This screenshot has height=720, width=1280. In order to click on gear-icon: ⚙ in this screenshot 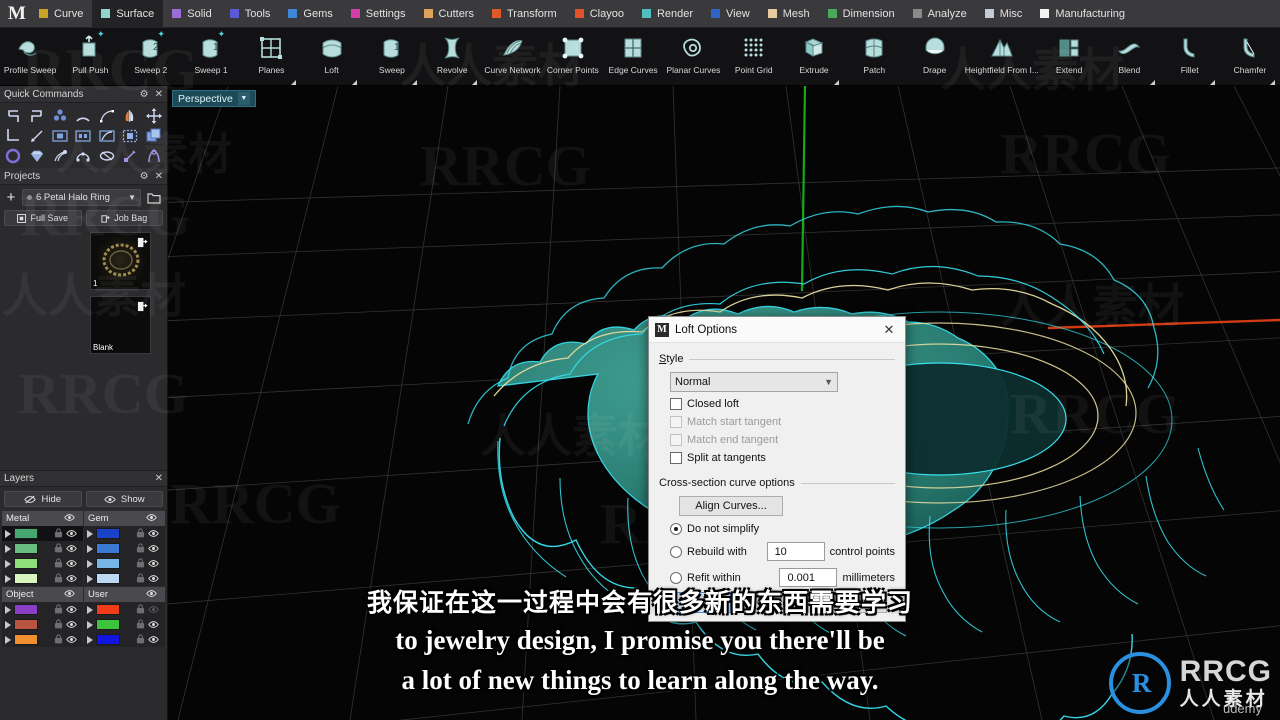, I will do `click(144, 94)`.